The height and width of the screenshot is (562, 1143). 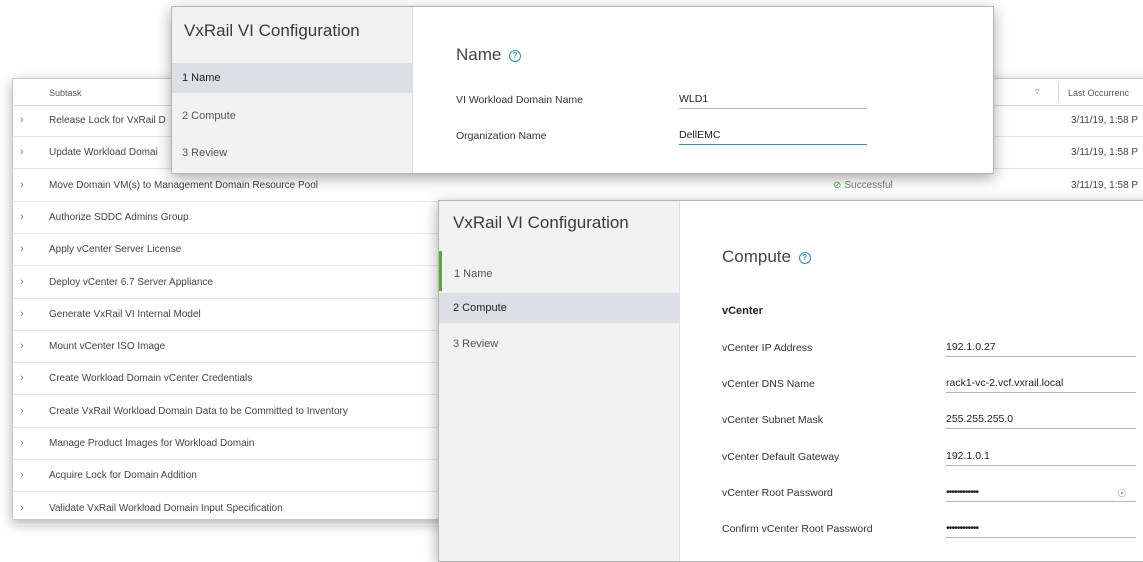 I want to click on vcenter-dns-input, so click(x=1041, y=385).